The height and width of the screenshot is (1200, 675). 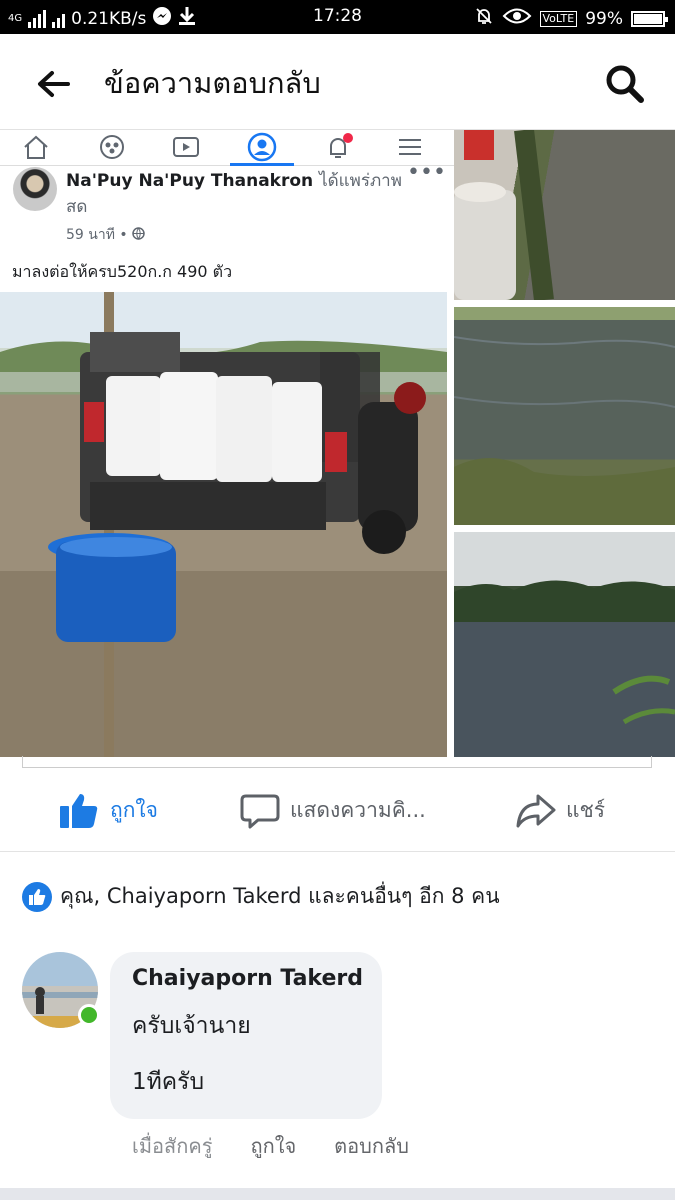 I want to click on like-label: ถูกใจ, so click(x=134, y=809).